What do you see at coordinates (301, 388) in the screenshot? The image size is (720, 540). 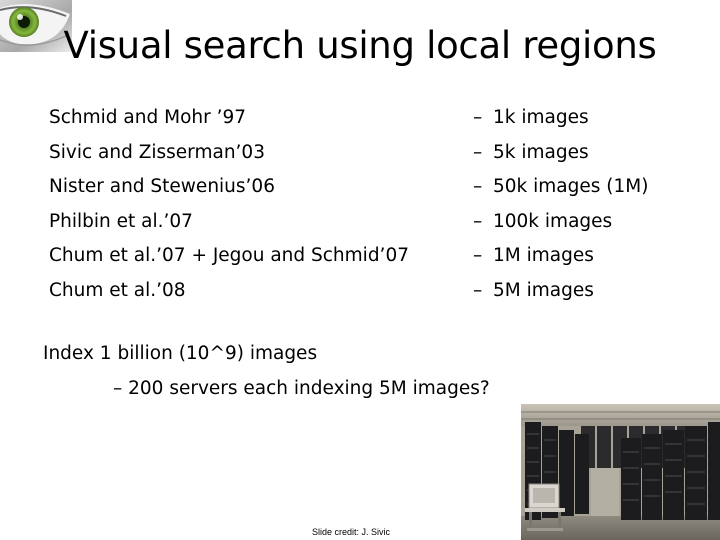 I see `servers-statement: – 200 servers each indexing 5M images?` at bounding box center [301, 388].